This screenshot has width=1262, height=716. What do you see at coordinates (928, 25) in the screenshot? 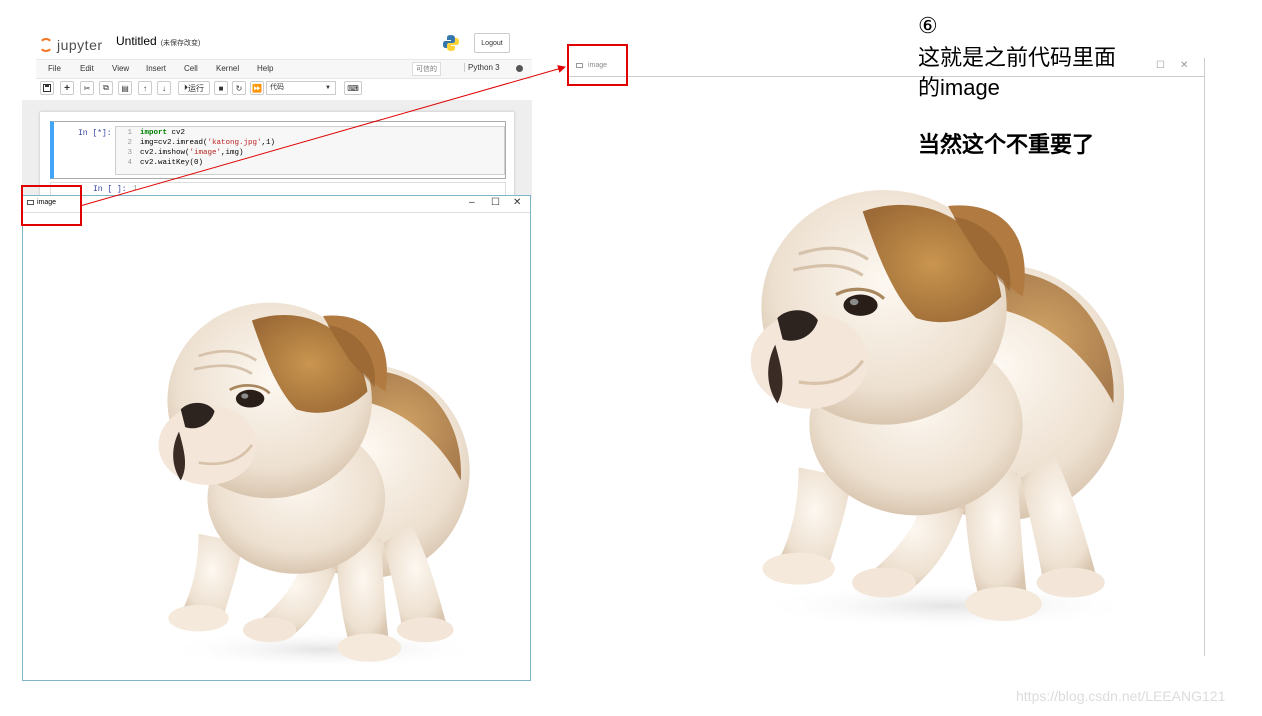
I see `annotation-step: ⑥` at bounding box center [928, 25].